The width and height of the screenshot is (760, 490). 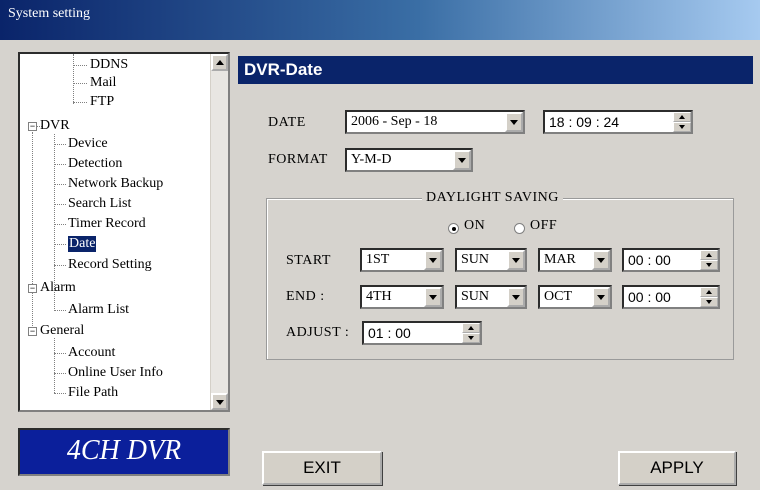 What do you see at coordinates (475, 259) in the screenshot?
I see `start-day-value: SUN` at bounding box center [475, 259].